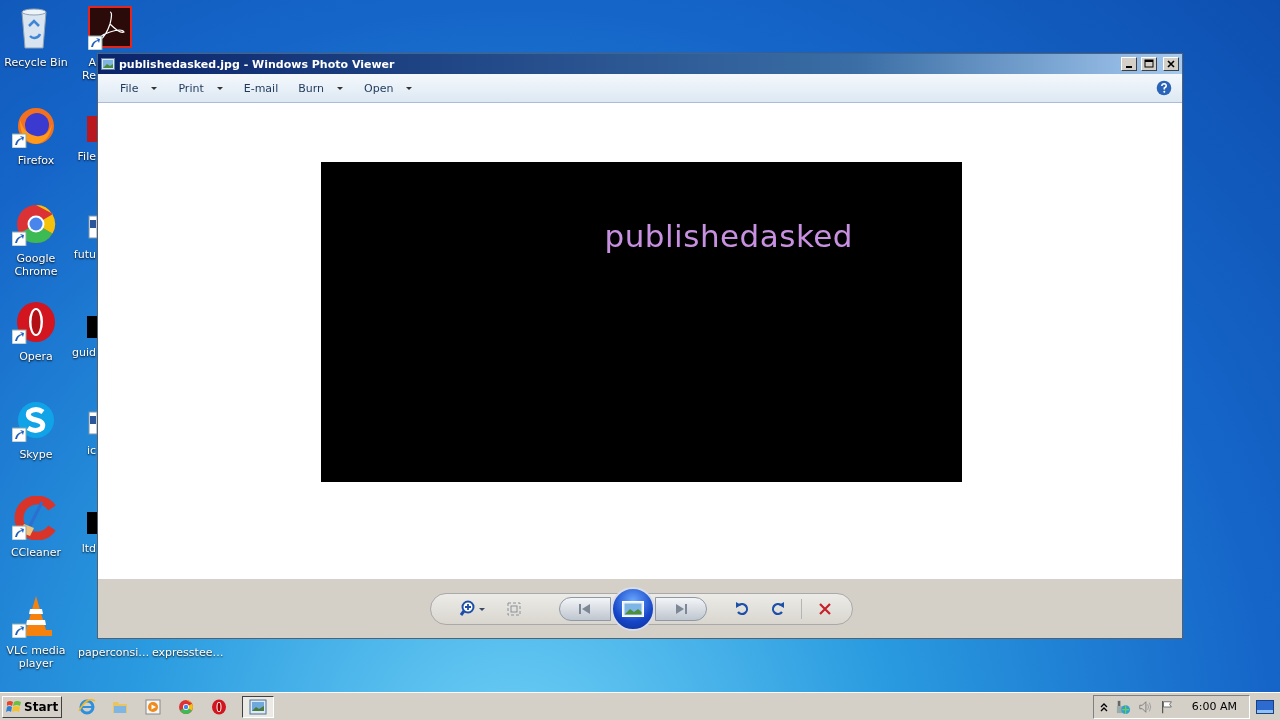 The width and height of the screenshot is (1280, 720). I want to click on show-desktop-icon, so click(1265, 706).